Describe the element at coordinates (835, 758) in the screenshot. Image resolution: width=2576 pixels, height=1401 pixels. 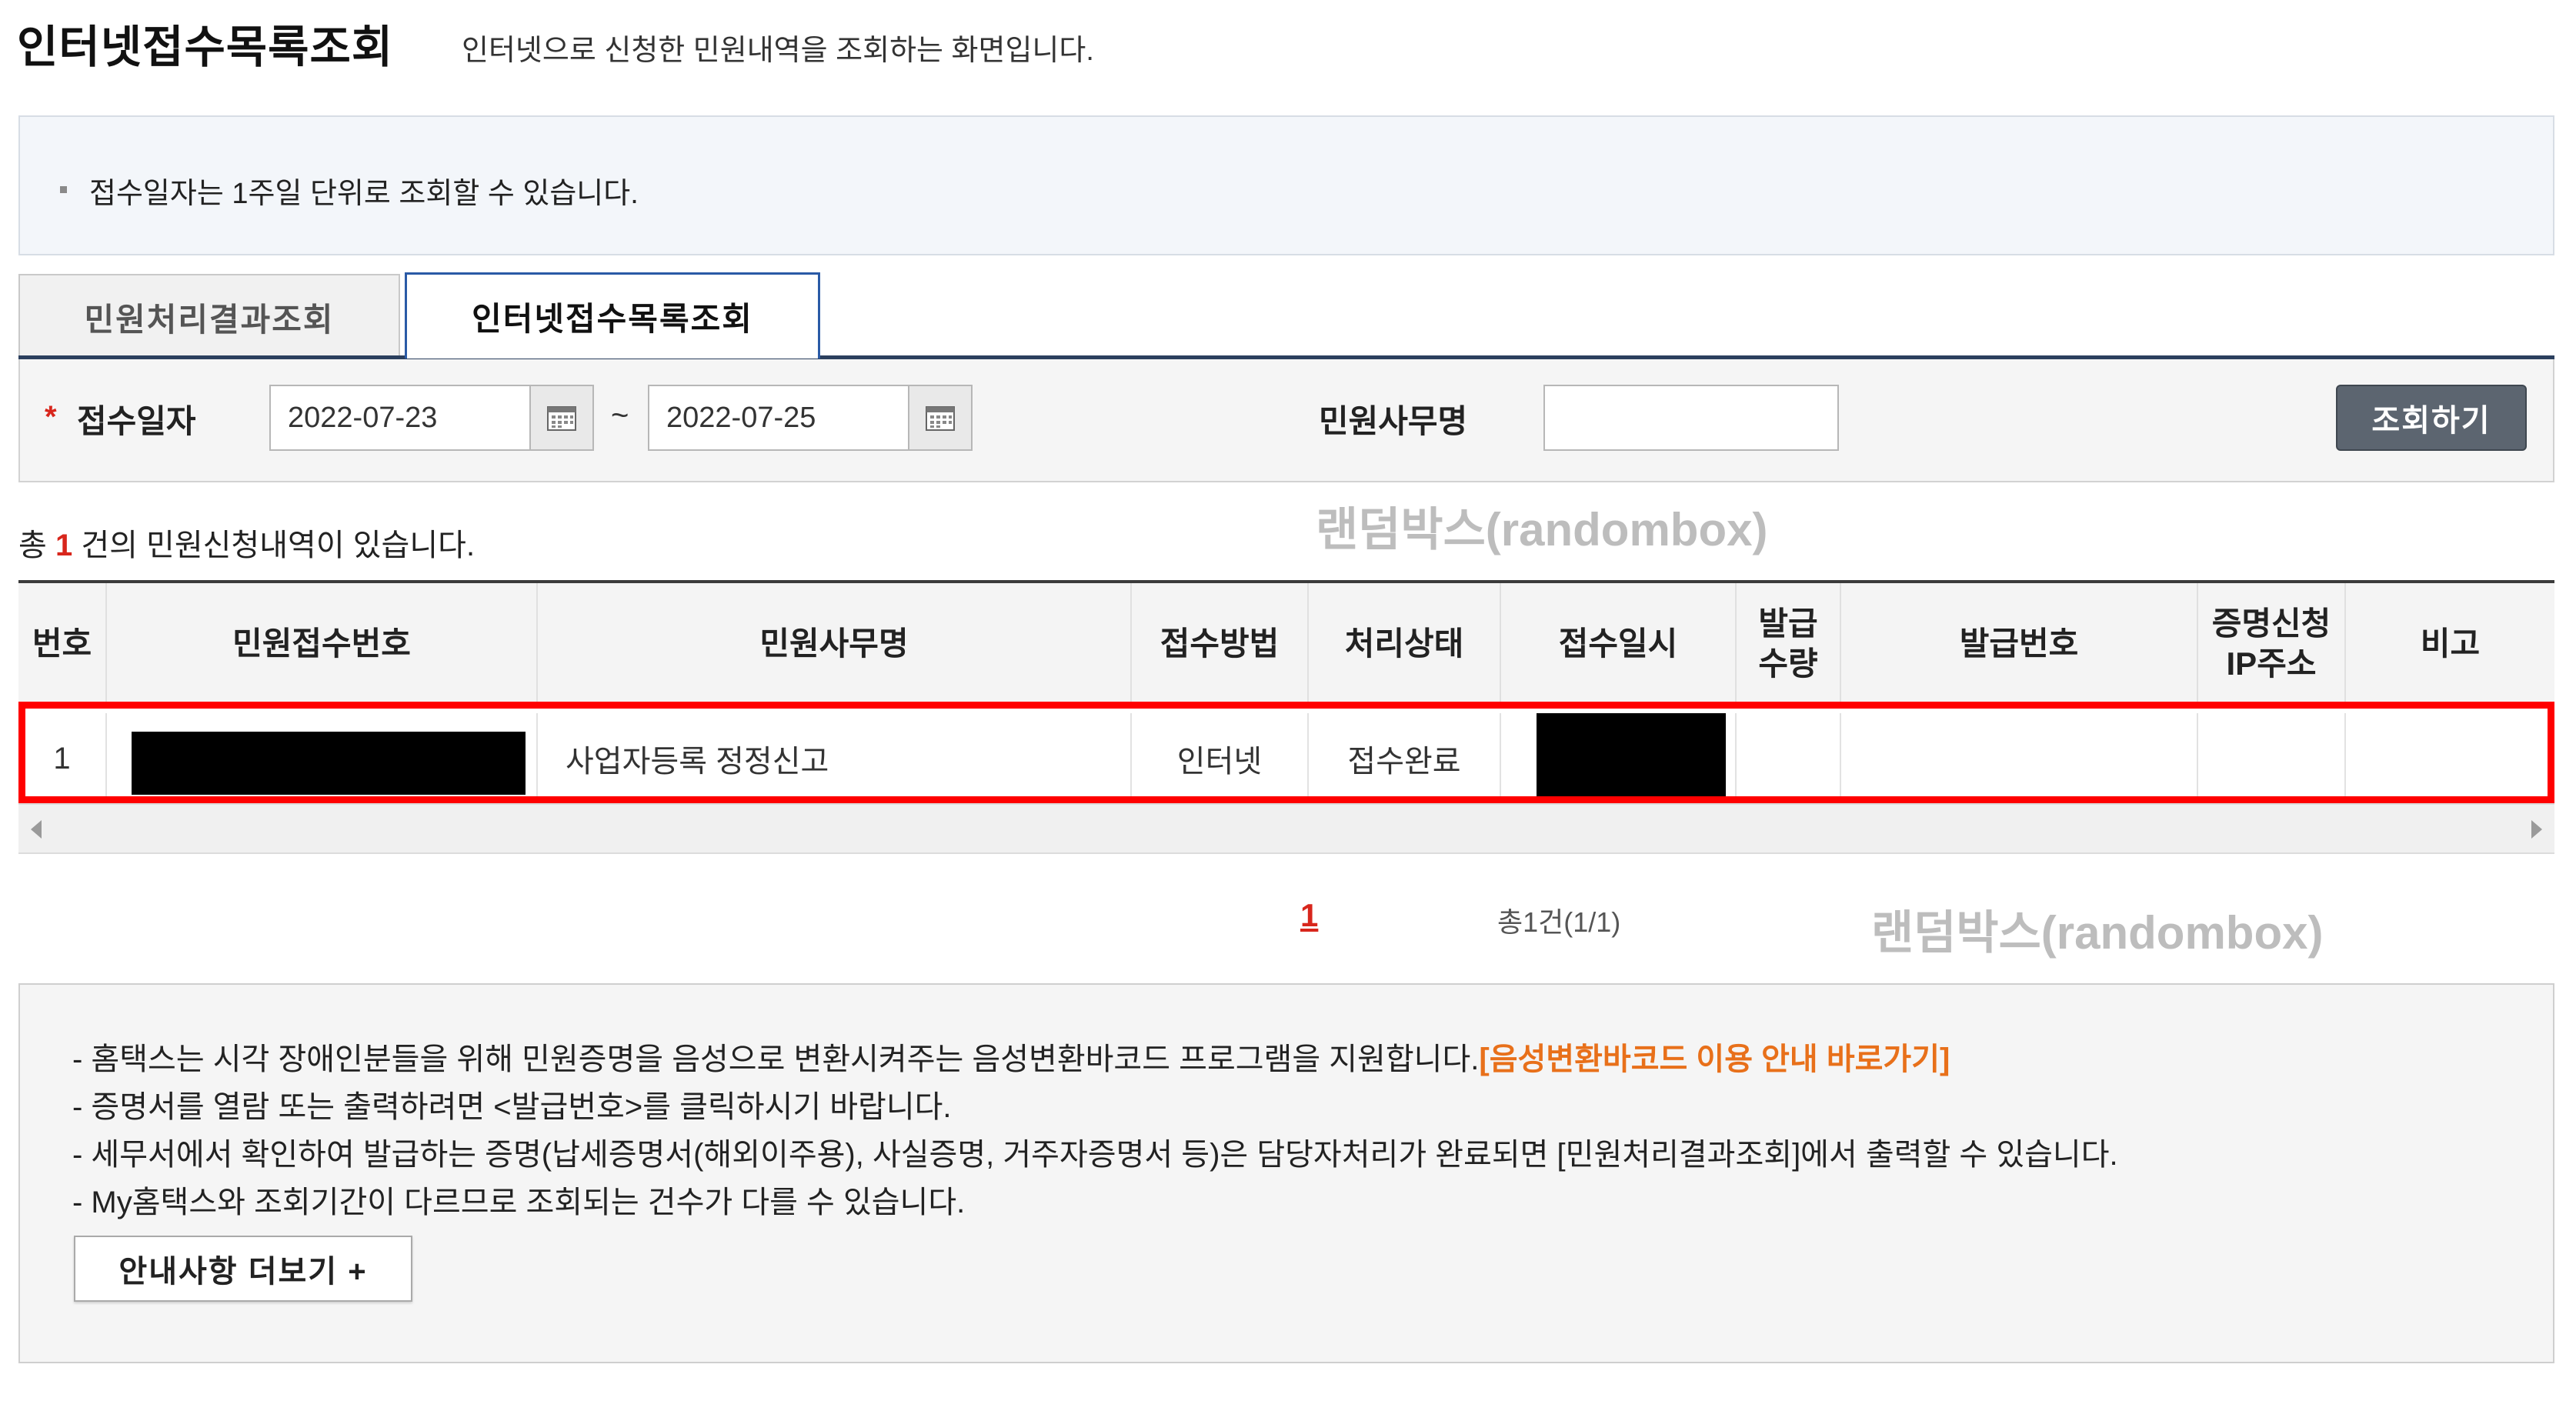
I see `cell-civil-name: 사업자등록 정정신고` at that location.